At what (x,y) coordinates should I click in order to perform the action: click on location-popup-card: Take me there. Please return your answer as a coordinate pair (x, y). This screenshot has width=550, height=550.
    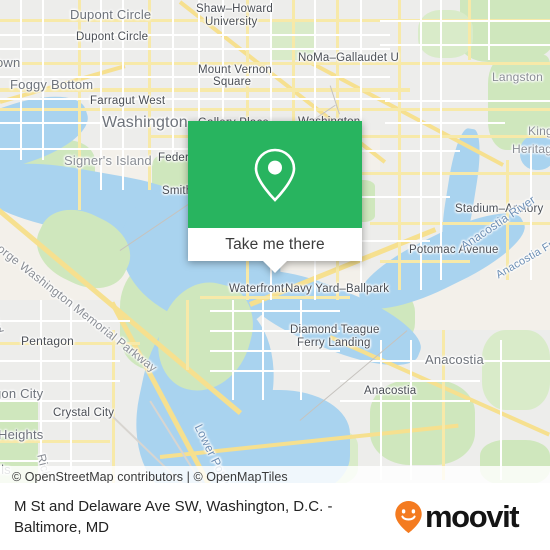
    Looking at the image, I should click on (275, 197).